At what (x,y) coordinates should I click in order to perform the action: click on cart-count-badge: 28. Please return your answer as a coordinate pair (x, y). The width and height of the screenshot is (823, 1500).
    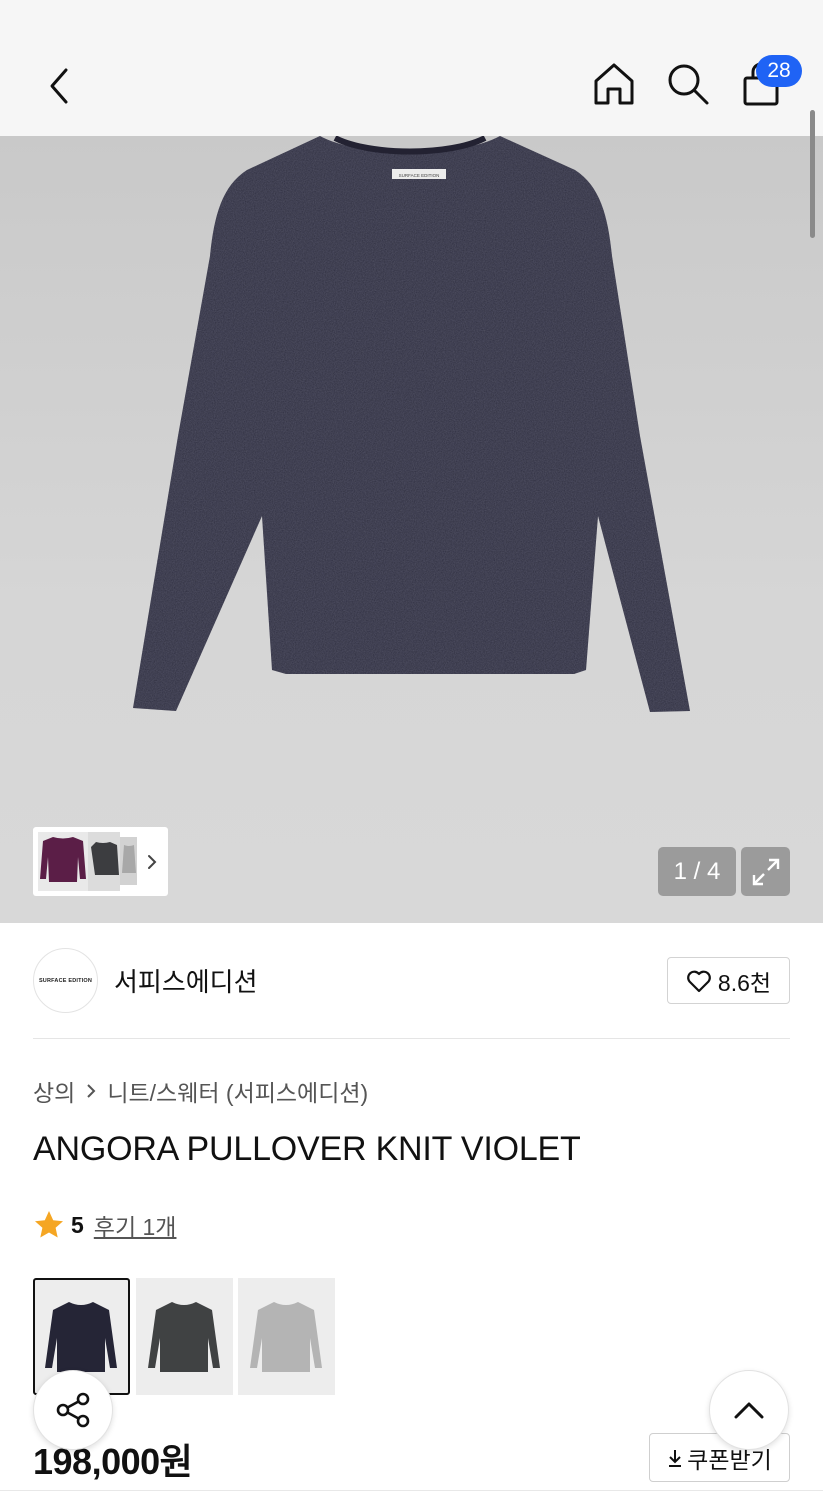
    Looking at the image, I should click on (779, 71).